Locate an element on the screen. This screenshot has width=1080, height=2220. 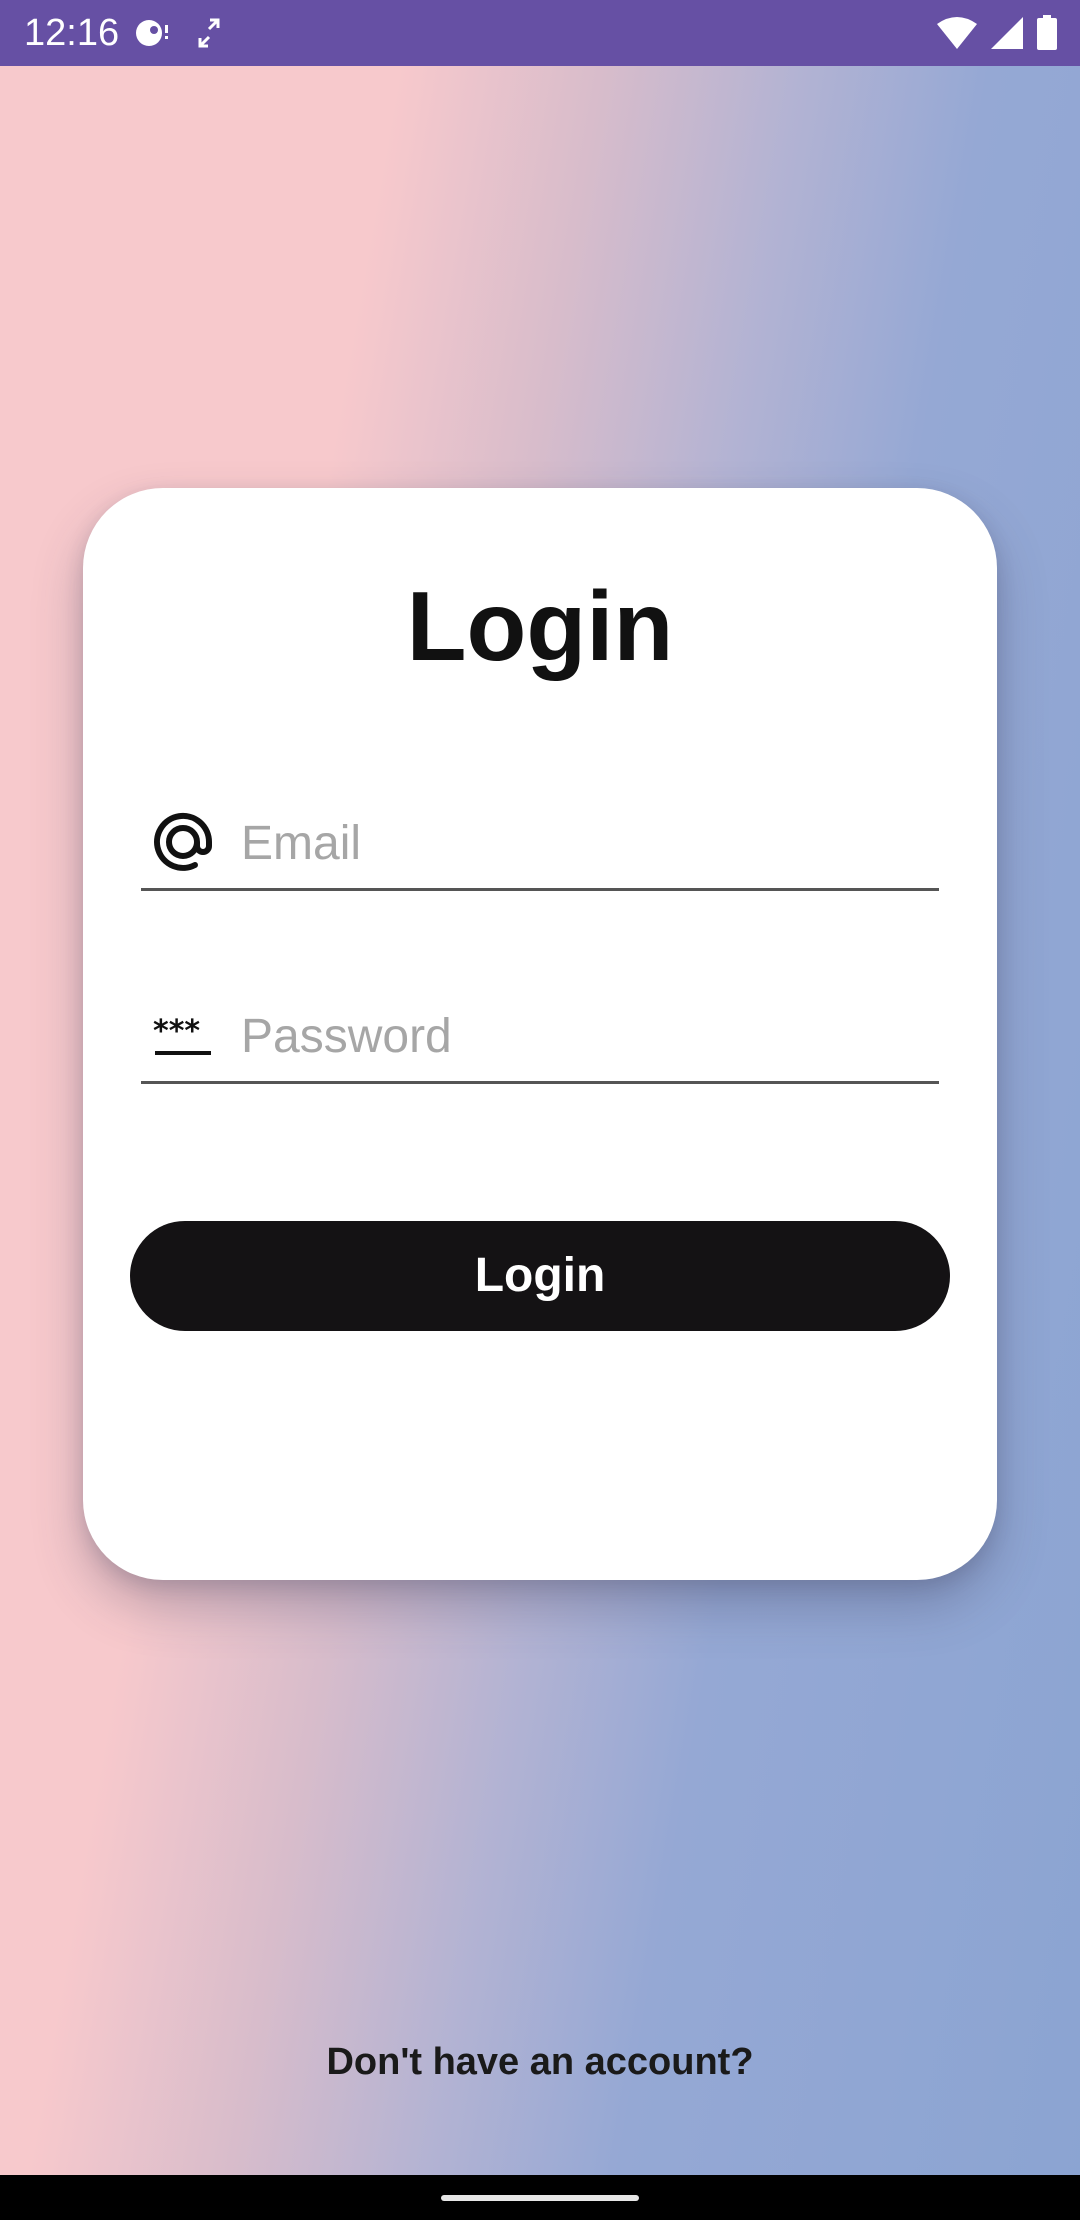
status-time: 12:16 is located at coordinates (72, 33).